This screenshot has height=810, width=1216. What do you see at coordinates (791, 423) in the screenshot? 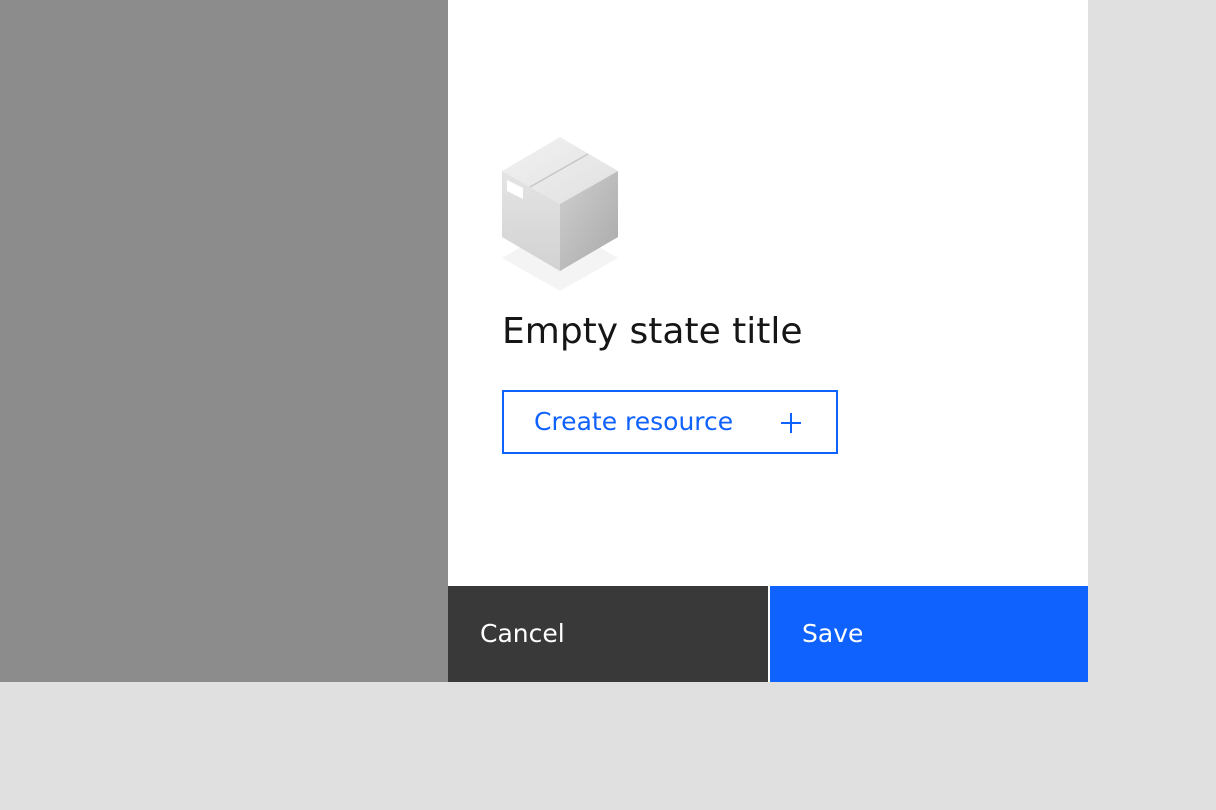
I see `plus-icon` at bounding box center [791, 423].